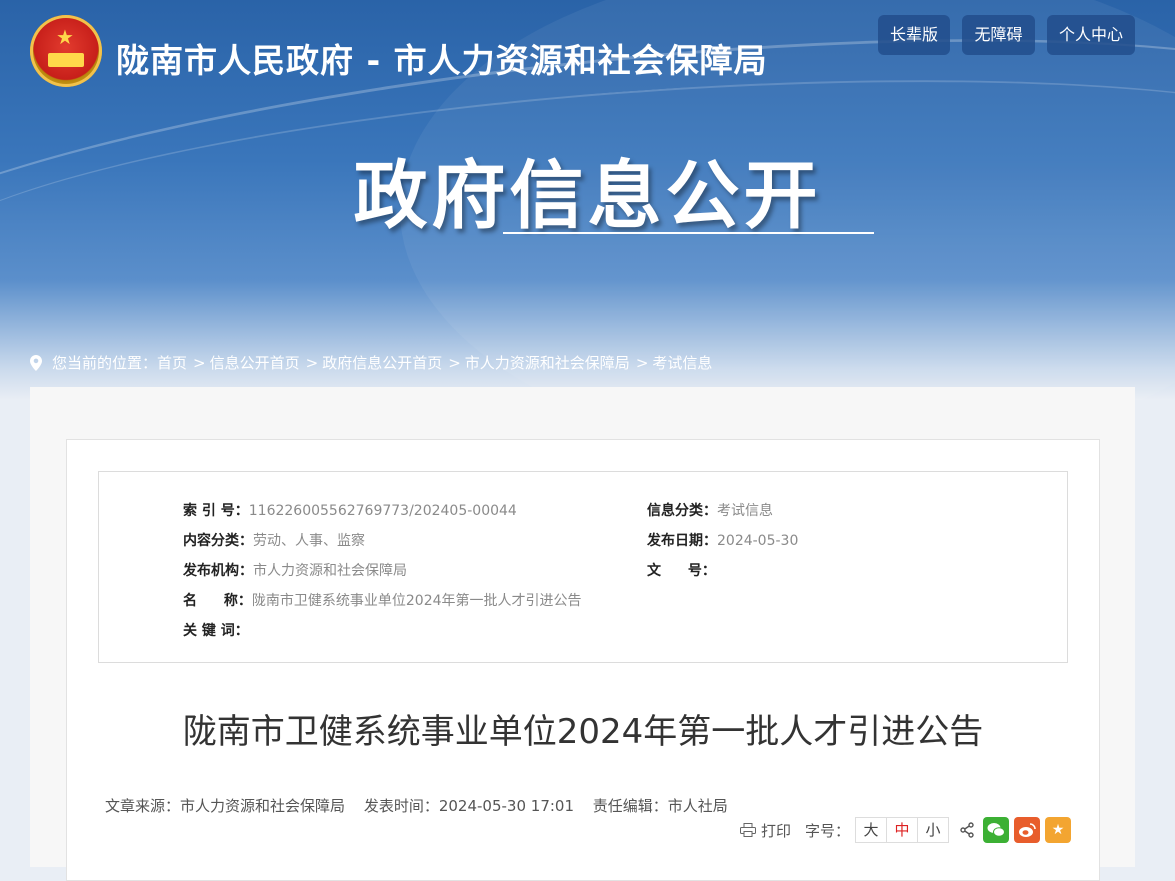 This screenshot has height=881, width=1175. I want to click on meta-value: 市人力资源和社会保障局, so click(330, 571).